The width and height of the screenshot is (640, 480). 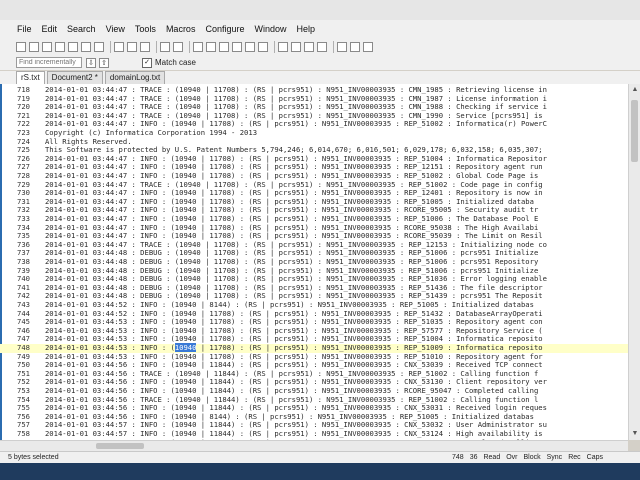 What do you see at coordinates (306, 29) in the screenshot?
I see `menu-help: Help` at bounding box center [306, 29].